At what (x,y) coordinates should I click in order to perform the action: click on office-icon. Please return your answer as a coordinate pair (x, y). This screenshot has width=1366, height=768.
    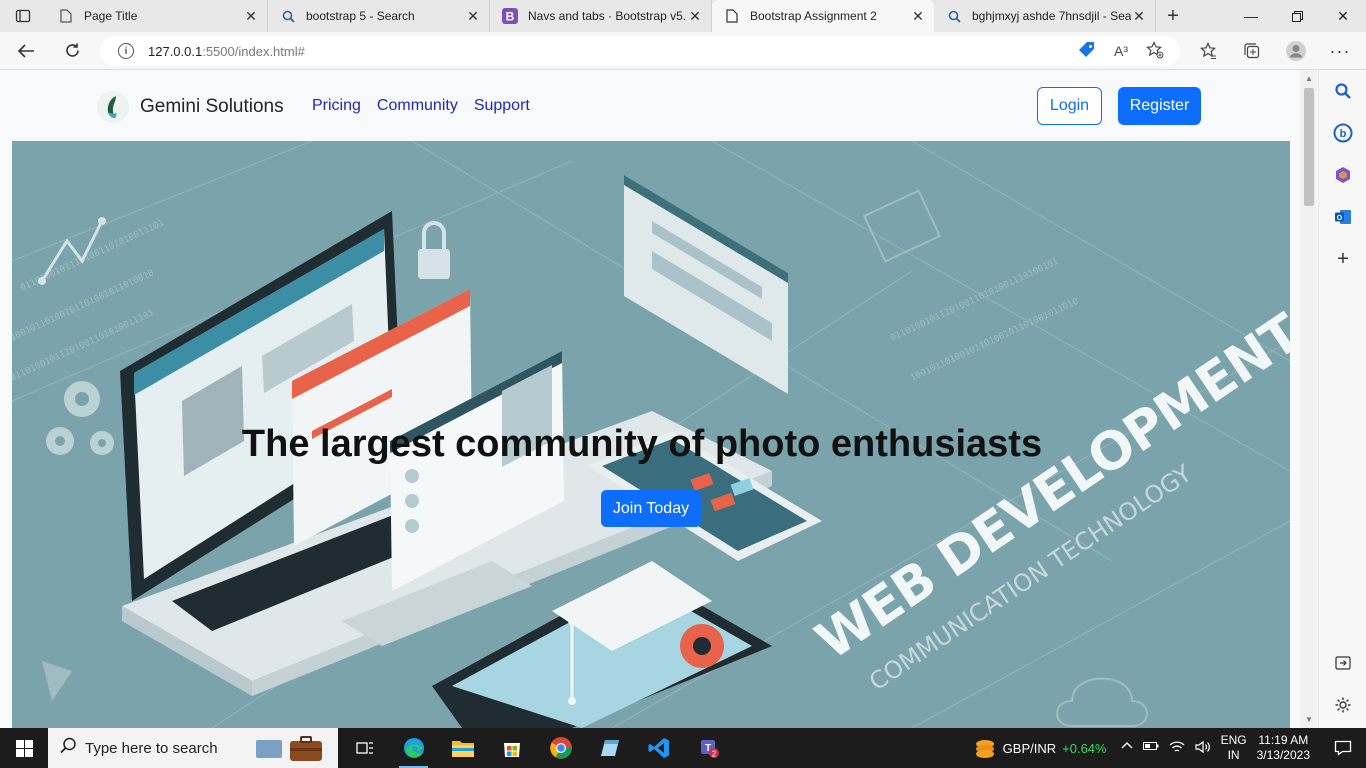
    Looking at the image, I should click on (1342, 175).